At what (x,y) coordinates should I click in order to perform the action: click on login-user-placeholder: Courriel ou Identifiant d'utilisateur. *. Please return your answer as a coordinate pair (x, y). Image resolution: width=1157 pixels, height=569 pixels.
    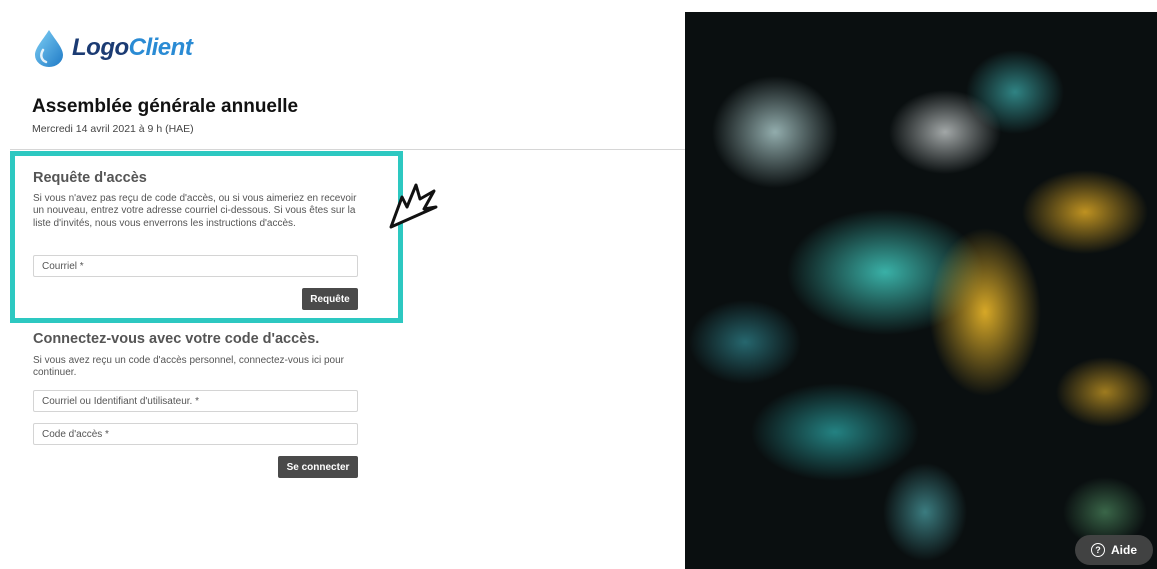
    Looking at the image, I should click on (120, 401).